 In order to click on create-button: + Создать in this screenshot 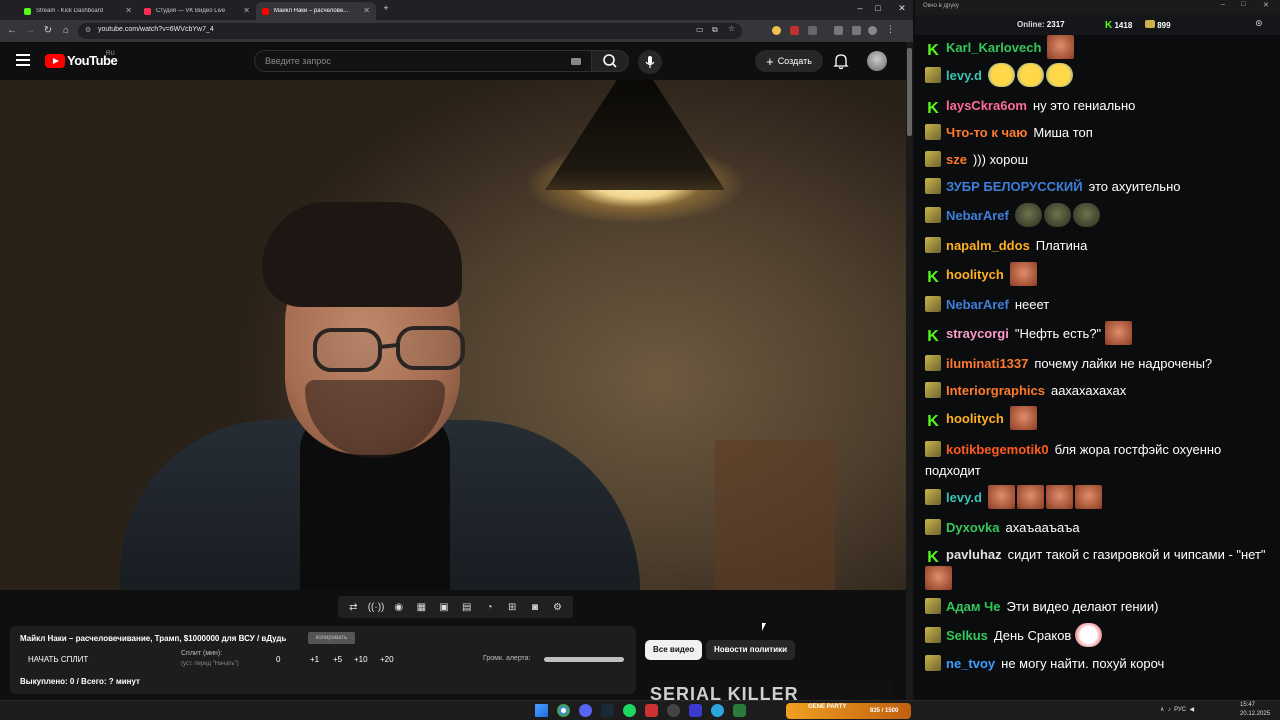, I will do `click(789, 61)`.